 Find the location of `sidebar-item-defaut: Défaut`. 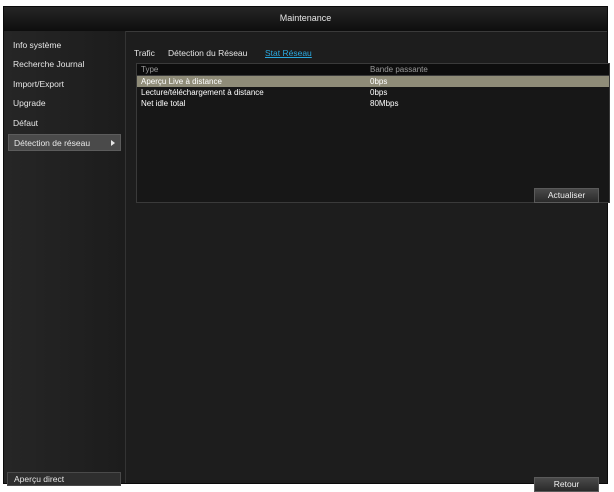

sidebar-item-defaut: Défaut is located at coordinates (64, 123).